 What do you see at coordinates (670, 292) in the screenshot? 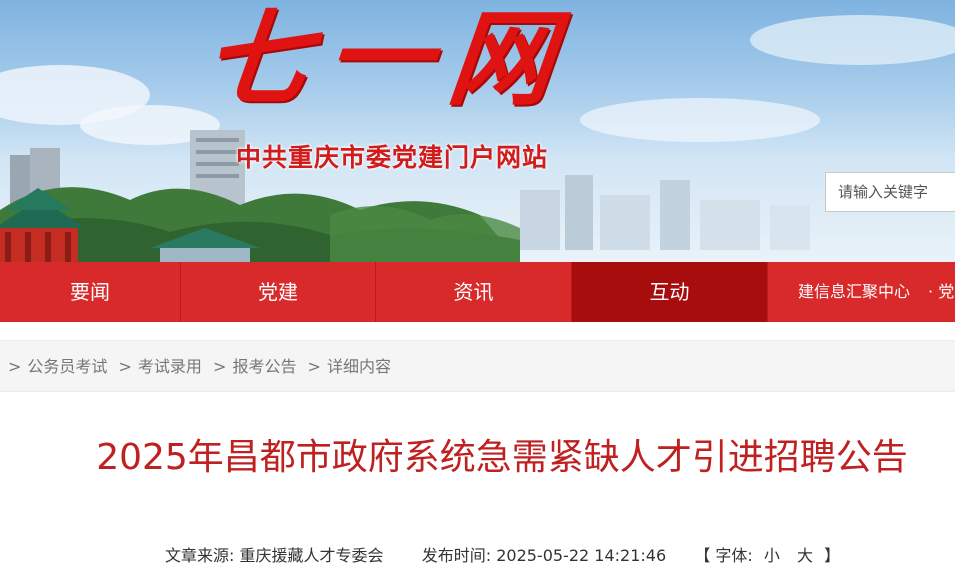
I see `nav-item-interaction: 互动` at bounding box center [670, 292].